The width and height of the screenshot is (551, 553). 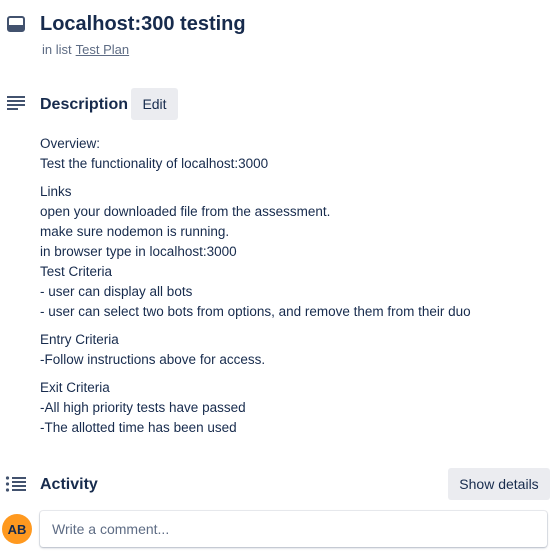 What do you see at coordinates (154, 163) in the screenshot?
I see `description-line: Test the functionality of localhost:3000` at bounding box center [154, 163].